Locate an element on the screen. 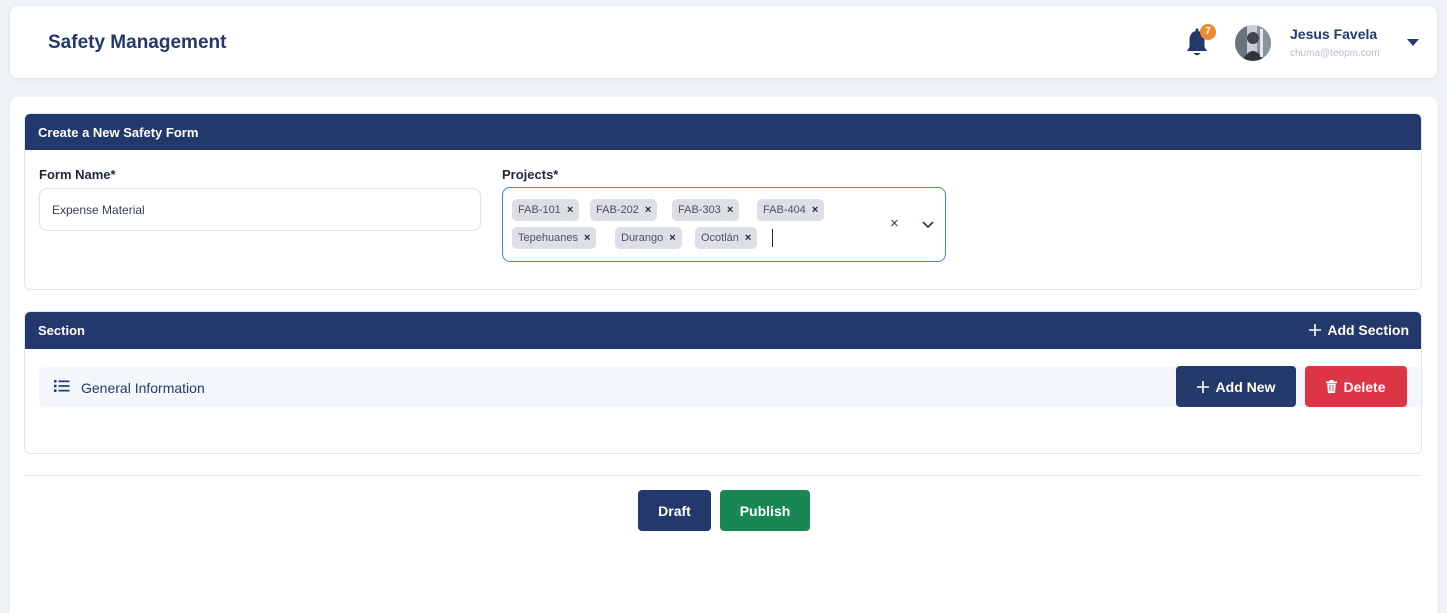 Image resolution: width=1447 pixels, height=613 pixels. user-menu-caret-icon is located at coordinates (1413, 43).